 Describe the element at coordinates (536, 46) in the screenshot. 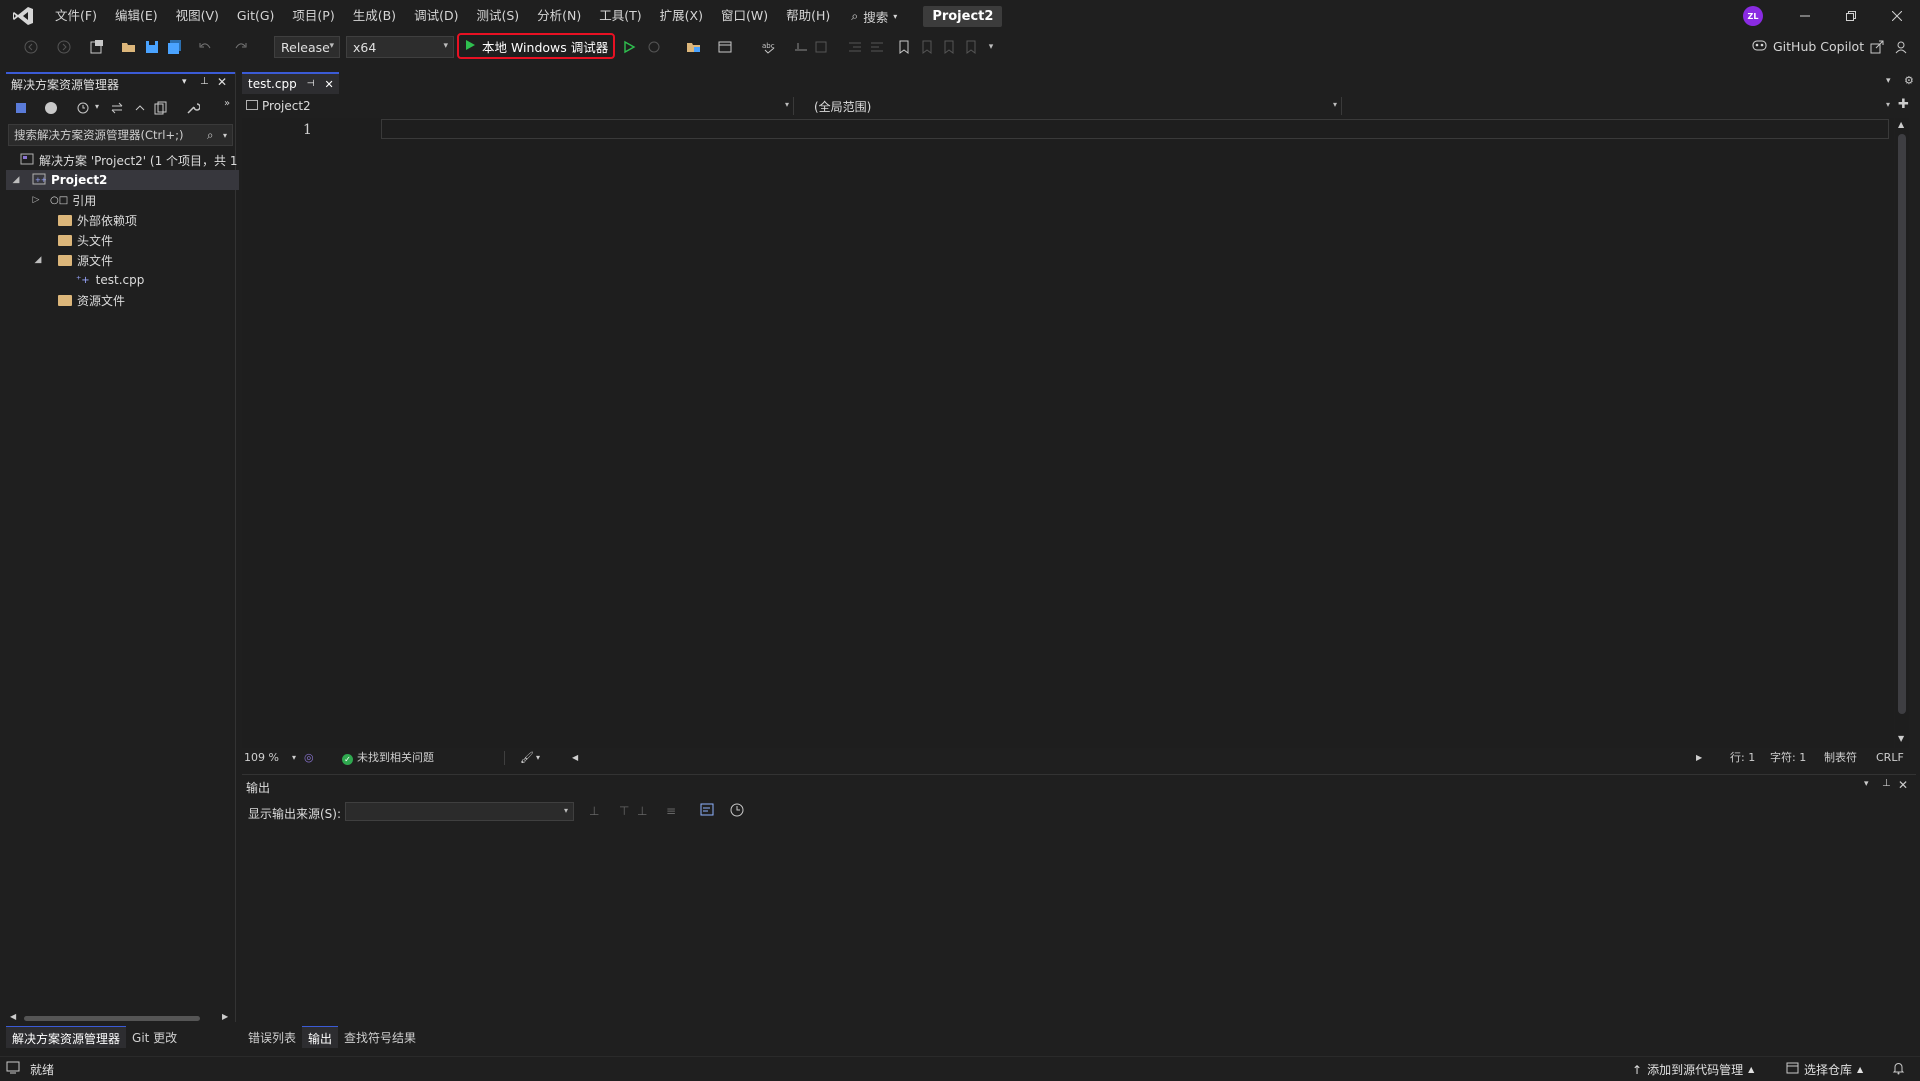

I see `start-debugging-button: 本地 Windows 调试器` at that location.